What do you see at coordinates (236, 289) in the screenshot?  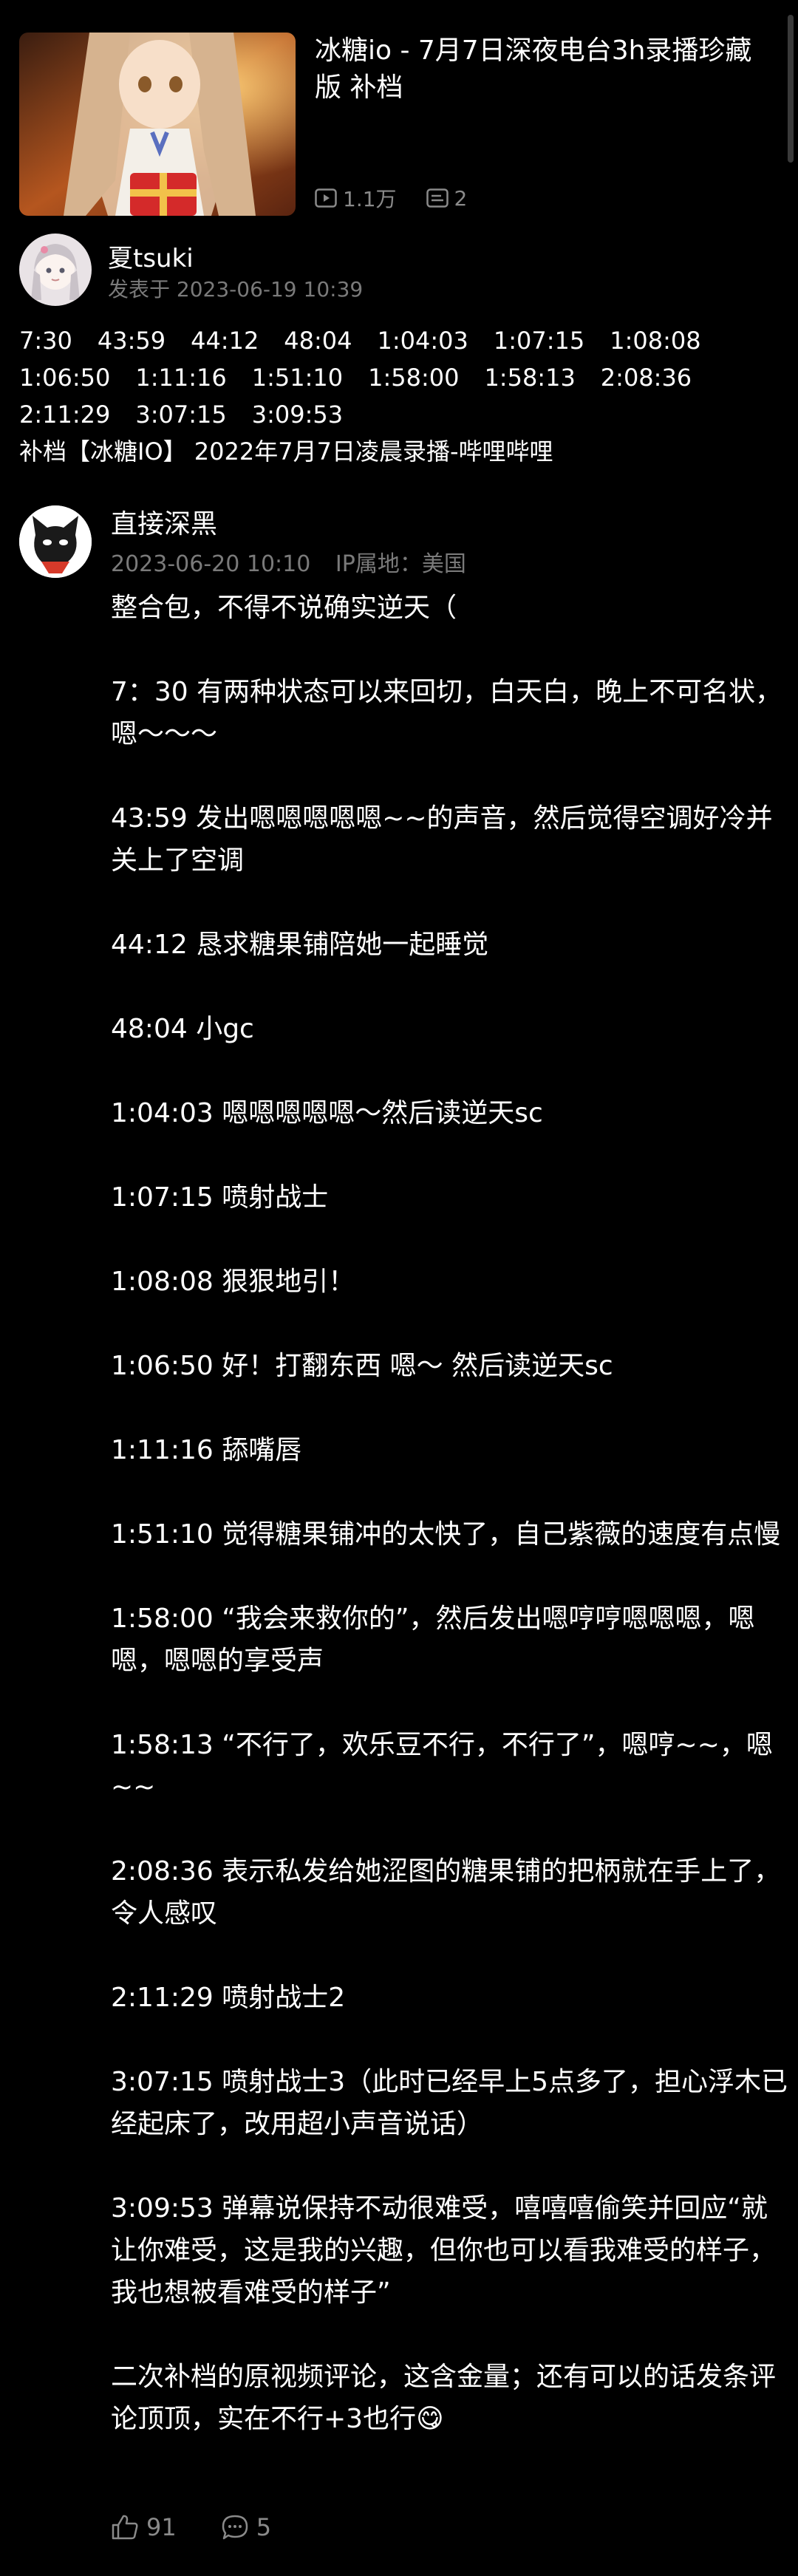 I see `post-timestamp: 发表于 2023-06-19 10:39` at bounding box center [236, 289].